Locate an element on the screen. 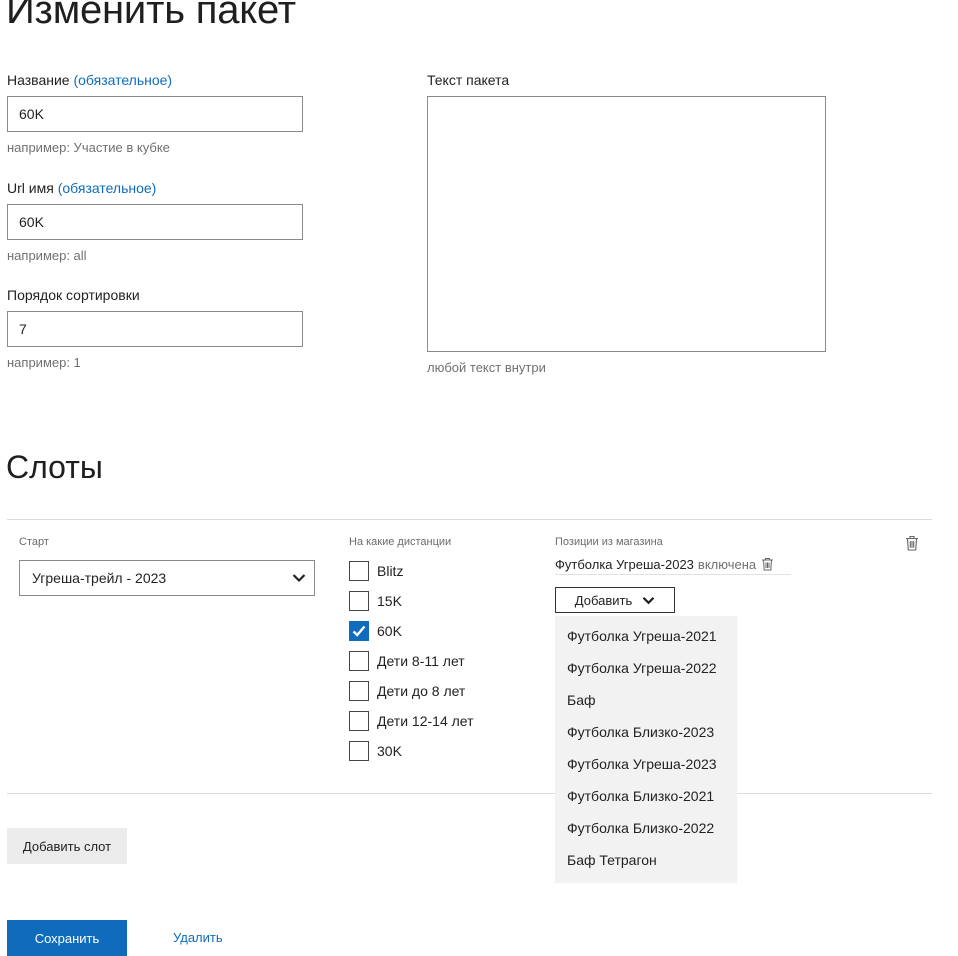 The width and height of the screenshot is (958, 956). distance-option: 30K is located at coordinates (411, 751).